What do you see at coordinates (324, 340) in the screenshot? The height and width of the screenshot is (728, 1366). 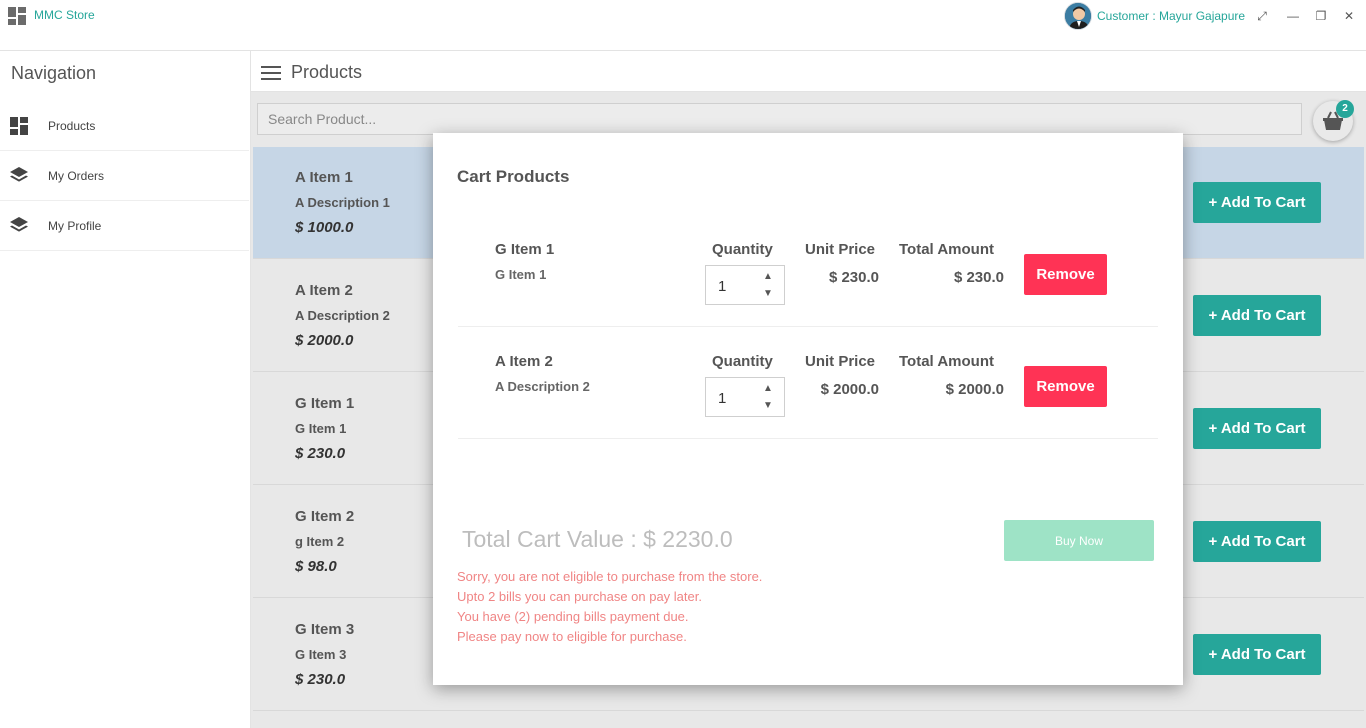 I see `product-price: $ 2000.0` at bounding box center [324, 340].